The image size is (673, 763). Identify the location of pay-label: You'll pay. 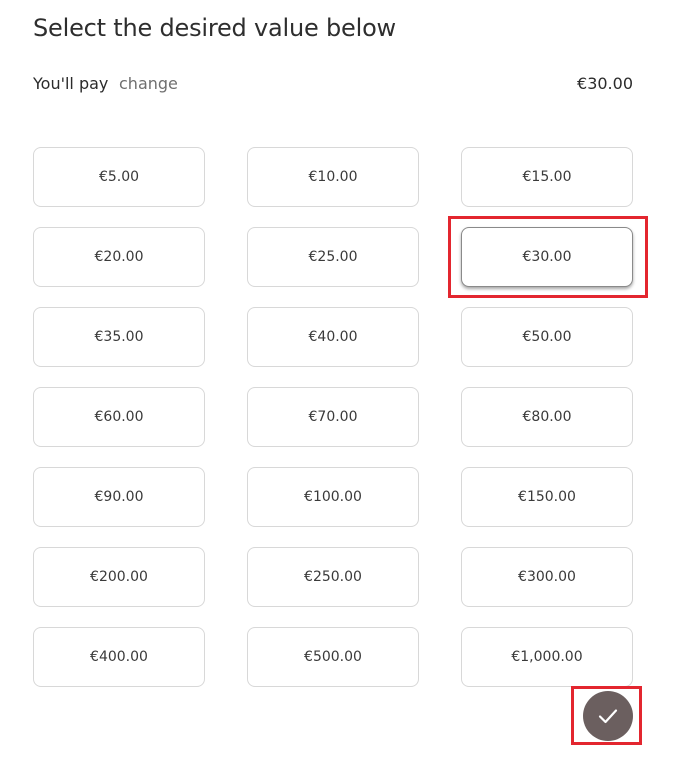
(71, 83).